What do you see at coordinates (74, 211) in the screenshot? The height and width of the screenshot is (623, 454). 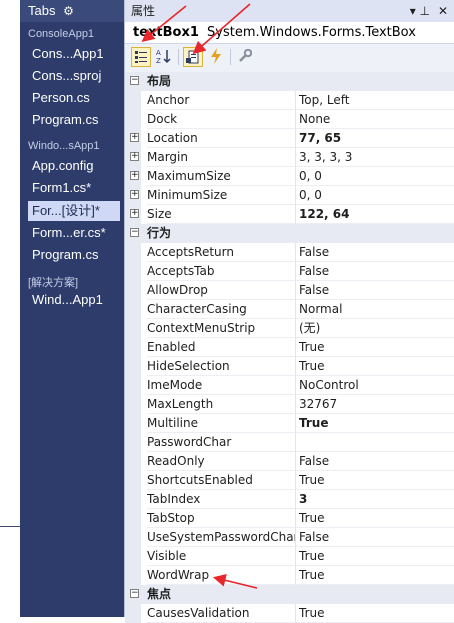 I see `tab-item-active: For...[设计]*` at bounding box center [74, 211].